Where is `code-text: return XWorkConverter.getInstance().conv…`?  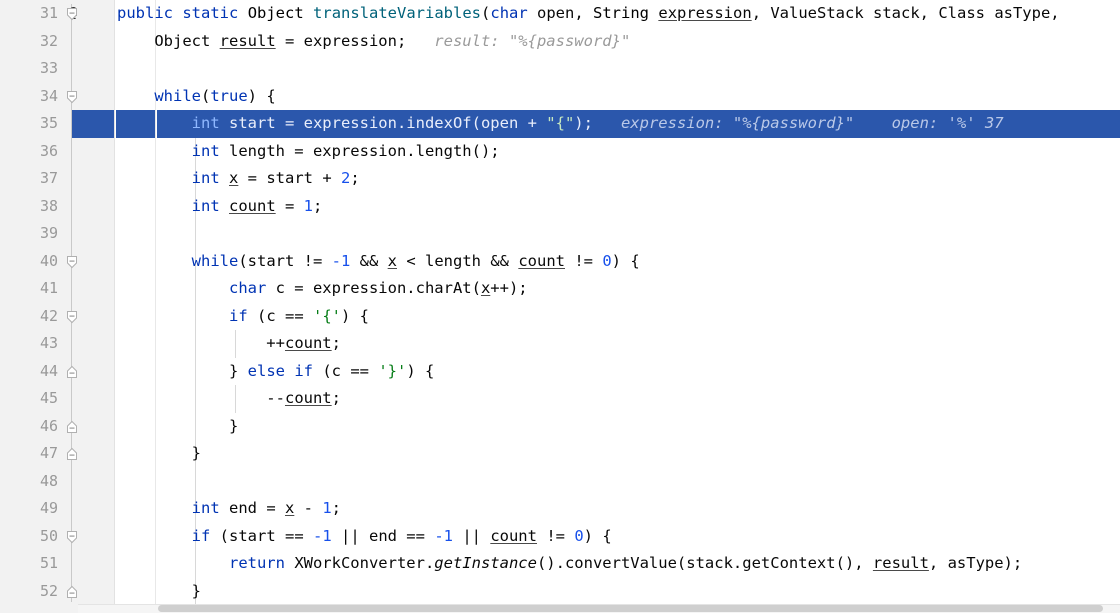 code-text: return XWorkConverter.getInstance().conv… is located at coordinates (569, 564).